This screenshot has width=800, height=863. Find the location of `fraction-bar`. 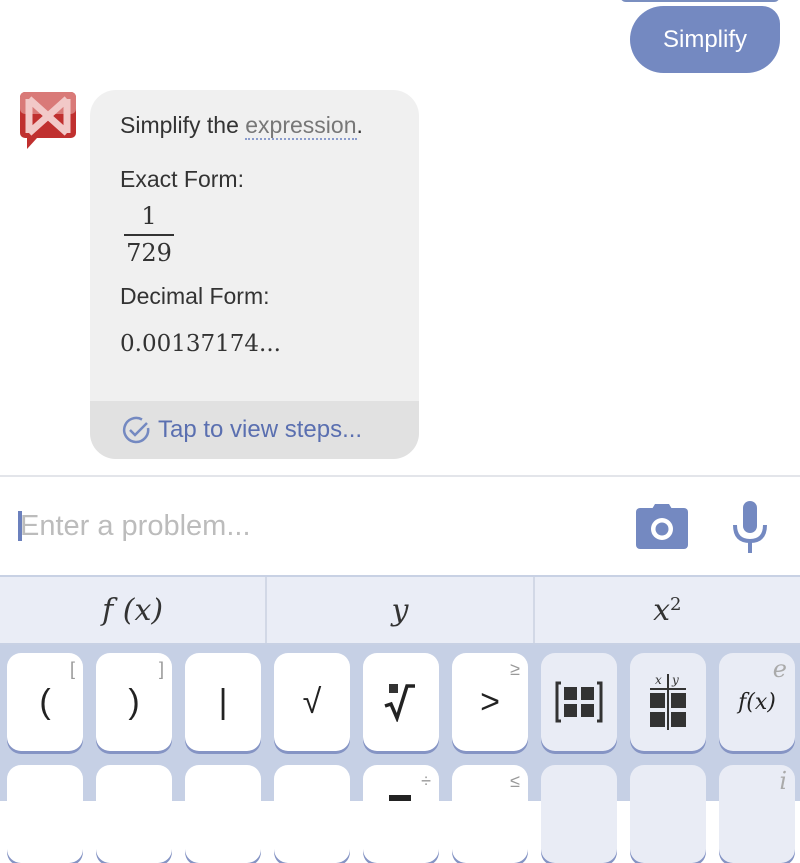

fraction-bar is located at coordinates (149, 235).